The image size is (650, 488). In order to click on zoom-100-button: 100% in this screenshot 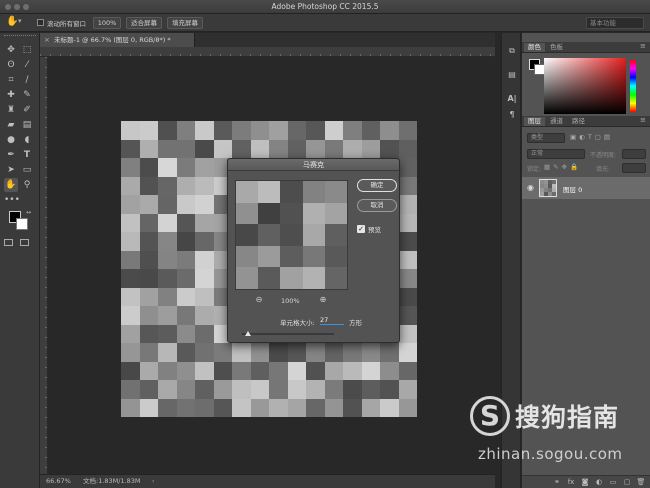, I will do `click(107, 23)`.